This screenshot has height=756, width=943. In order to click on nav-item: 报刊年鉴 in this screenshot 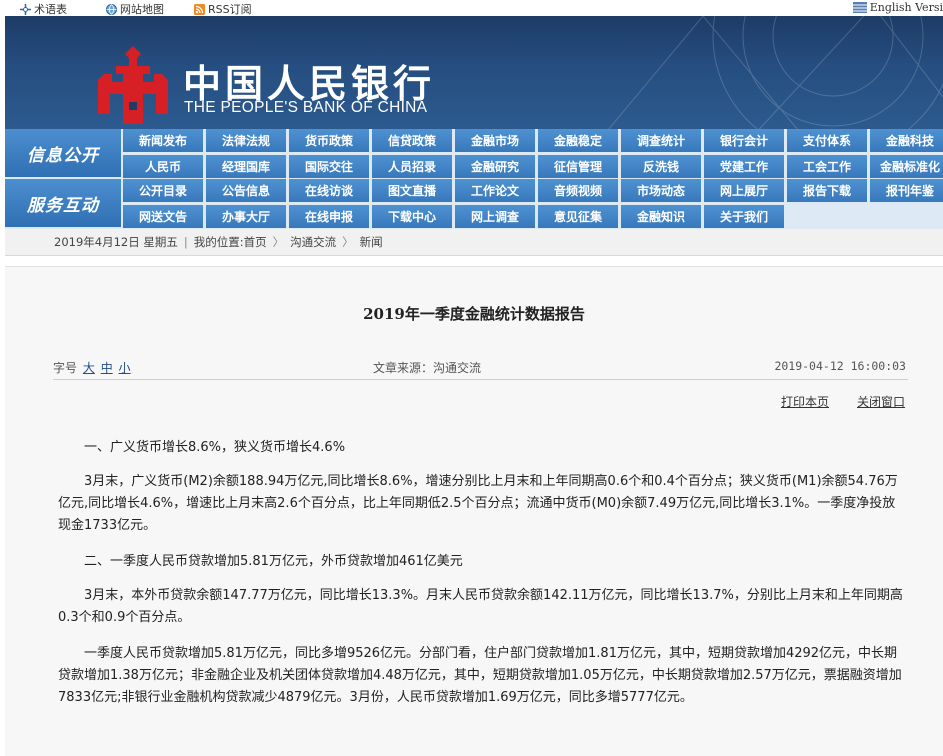, I will do `click(906, 190)`.